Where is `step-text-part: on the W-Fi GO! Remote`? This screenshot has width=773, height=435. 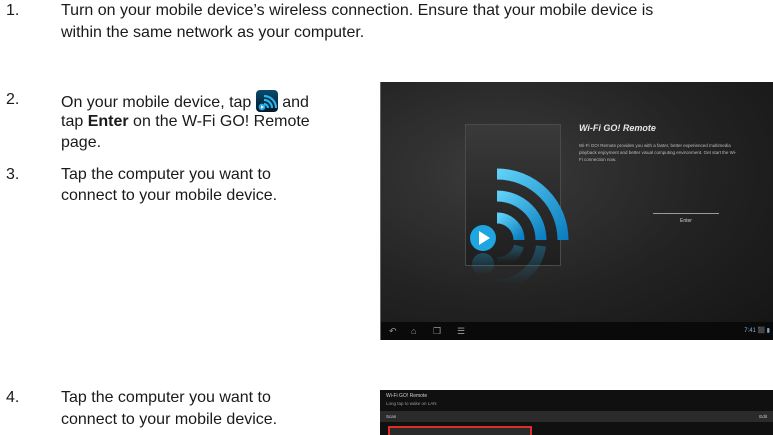 step-text-part: on the W-Fi GO! Remote is located at coordinates (219, 121).